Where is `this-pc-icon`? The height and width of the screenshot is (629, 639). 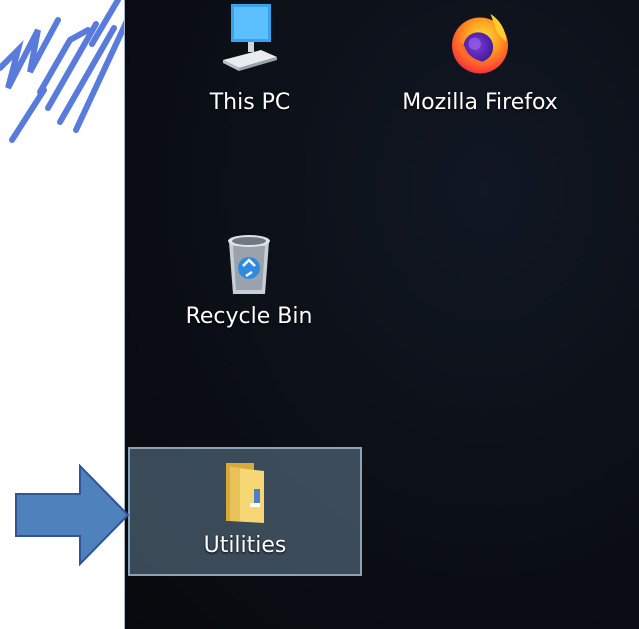 this-pc-icon is located at coordinates (250, 42).